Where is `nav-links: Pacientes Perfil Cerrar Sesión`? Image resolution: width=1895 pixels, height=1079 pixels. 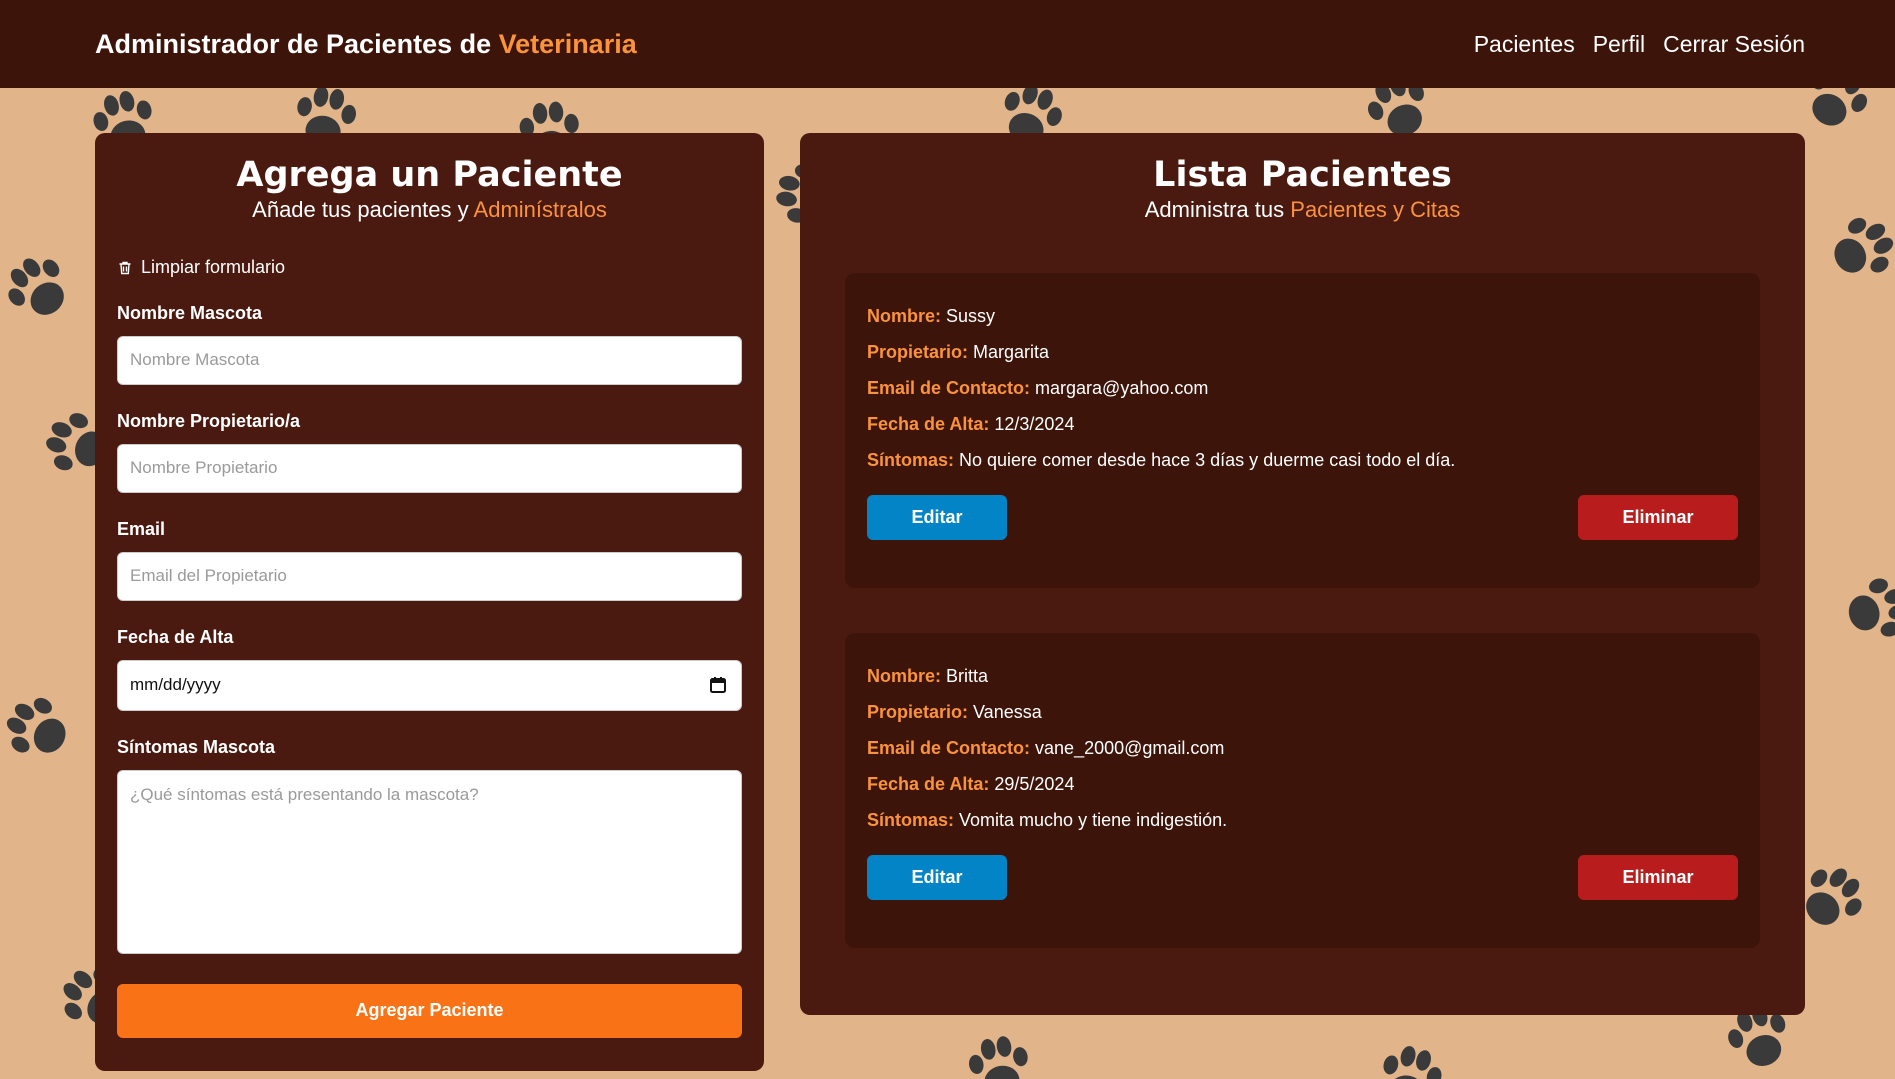 nav-links: Pacientes Perfil Cerrar Sesión is located at coordinates (1639, 44).